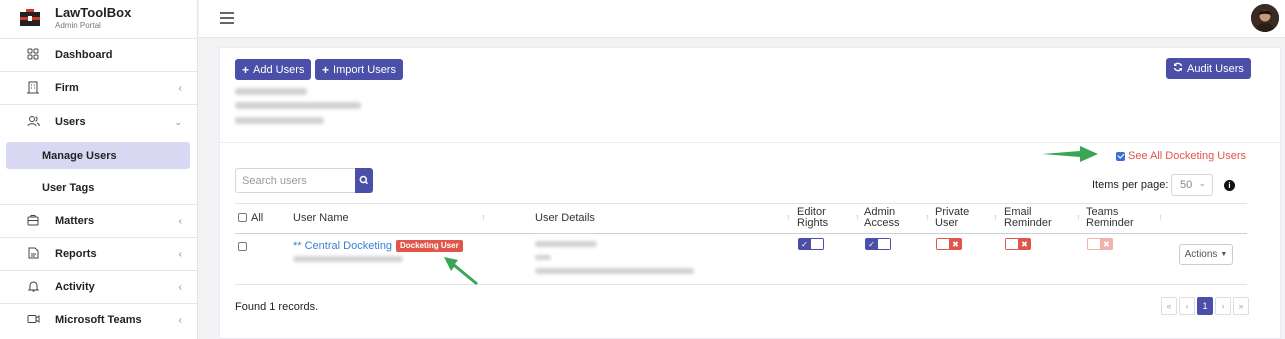  I want to click on search-input: Search users, so click(295, 180).